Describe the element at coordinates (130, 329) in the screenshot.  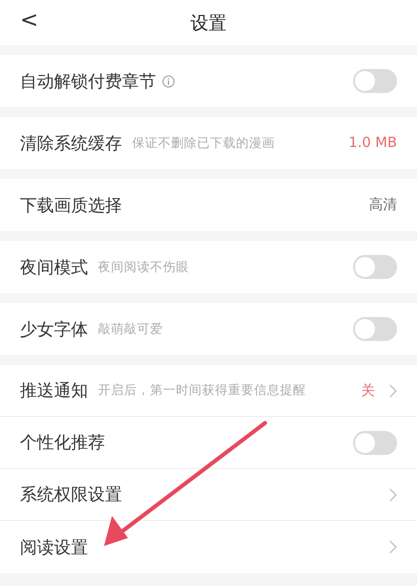
I see `setting-hint: 敲萌敲可爱` at that location.